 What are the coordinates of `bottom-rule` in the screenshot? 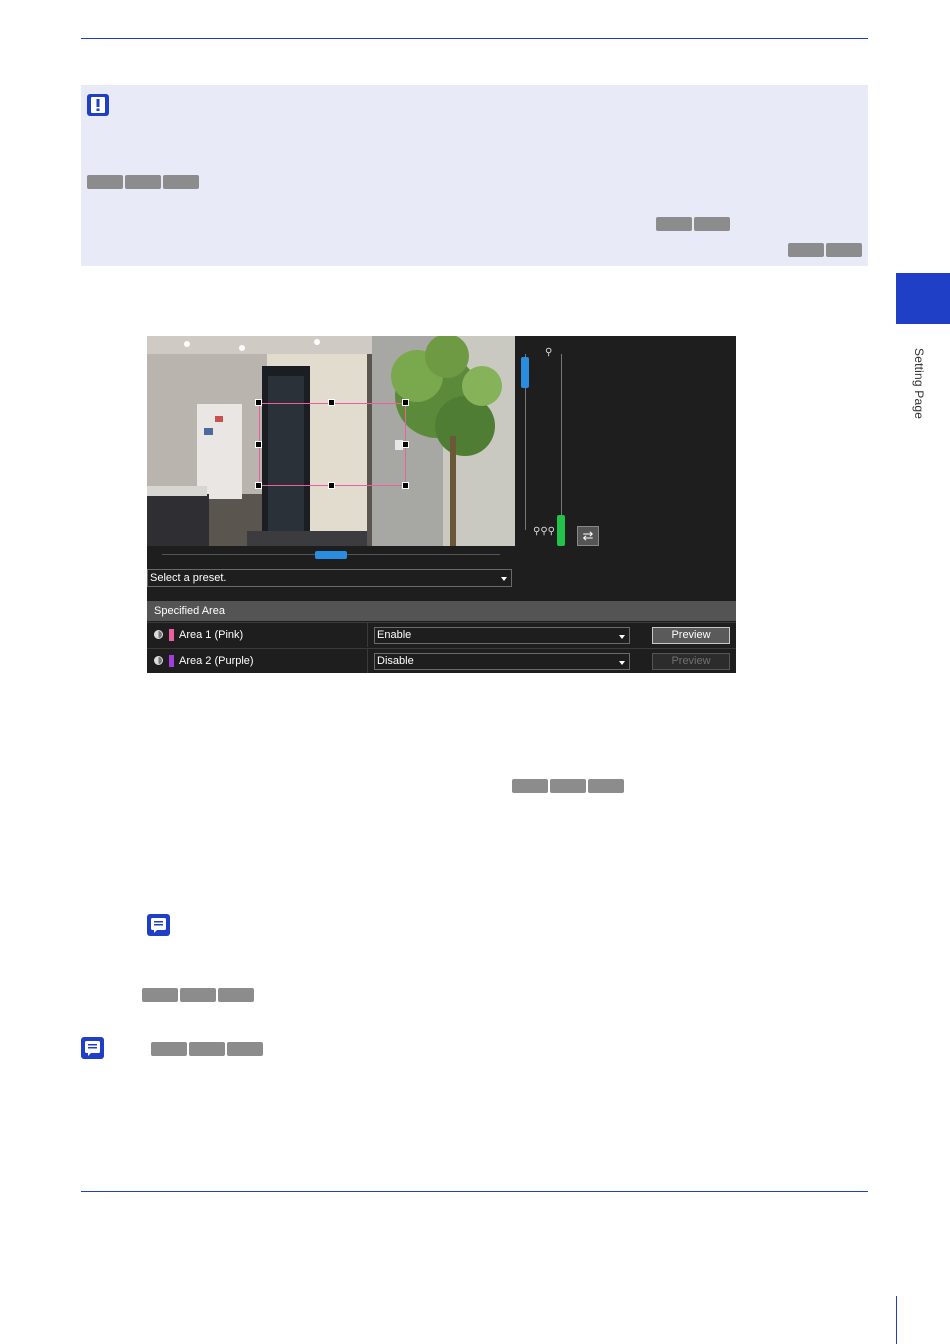 It's located at (474, 1191).